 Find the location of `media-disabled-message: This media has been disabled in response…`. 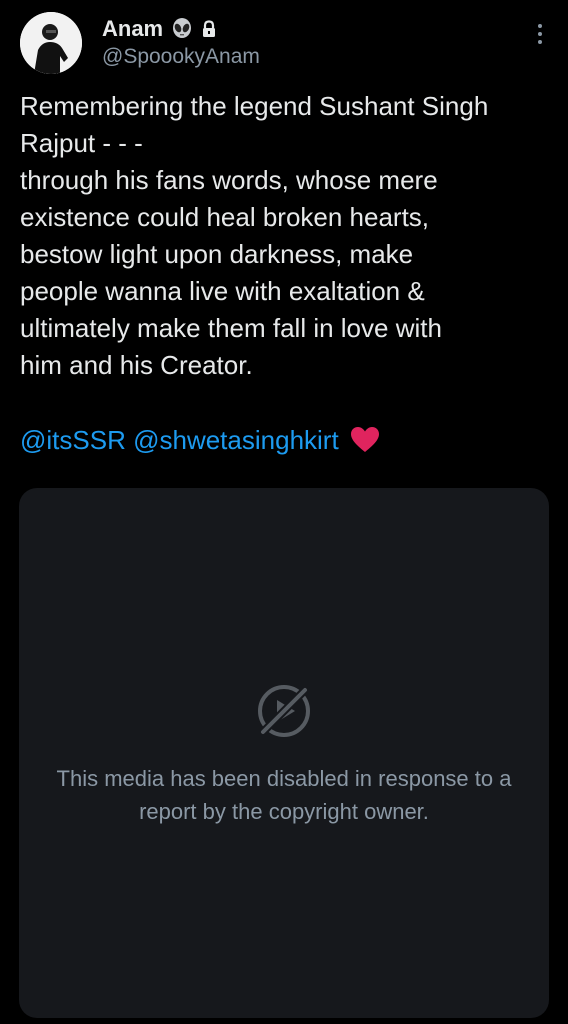

media-disabled-message: This media has been disabled in response… is located at coordinates (284, 795).